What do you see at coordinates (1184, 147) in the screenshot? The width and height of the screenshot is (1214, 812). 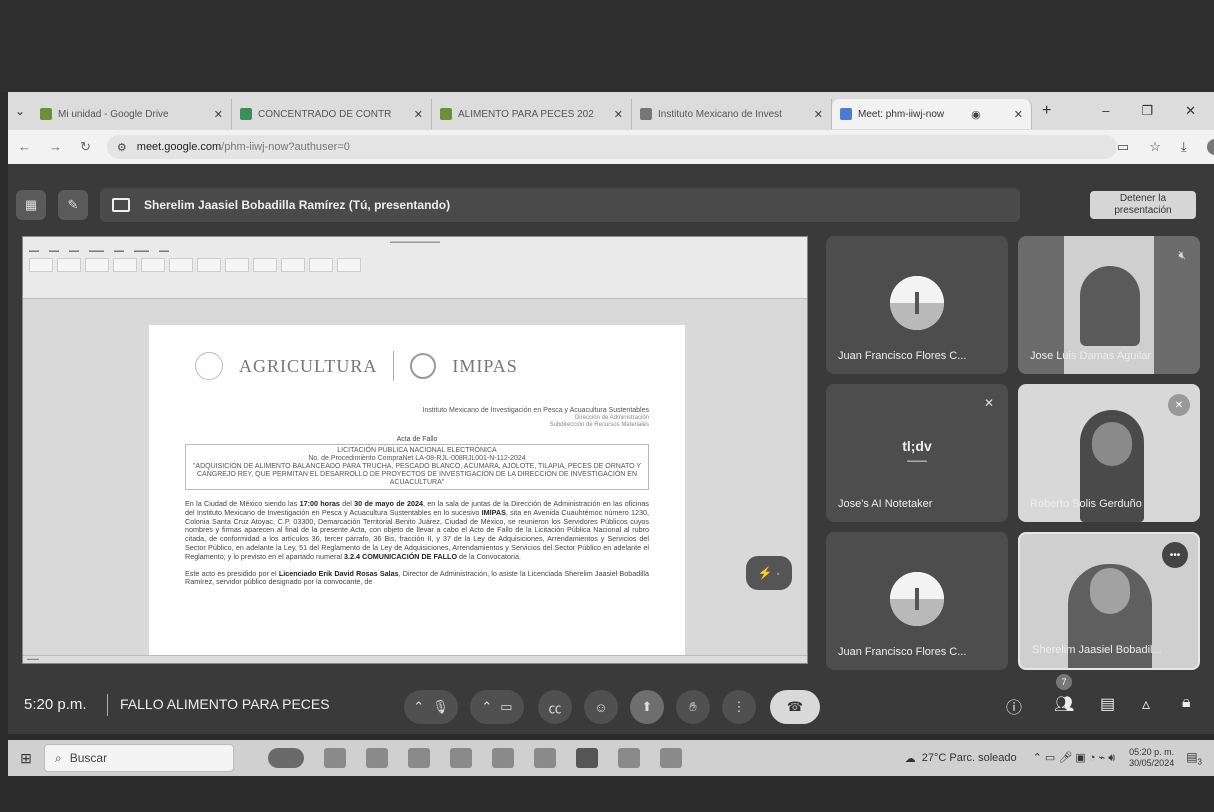 I see `download-icon: ⤓` at bounding box center [1184, 147].